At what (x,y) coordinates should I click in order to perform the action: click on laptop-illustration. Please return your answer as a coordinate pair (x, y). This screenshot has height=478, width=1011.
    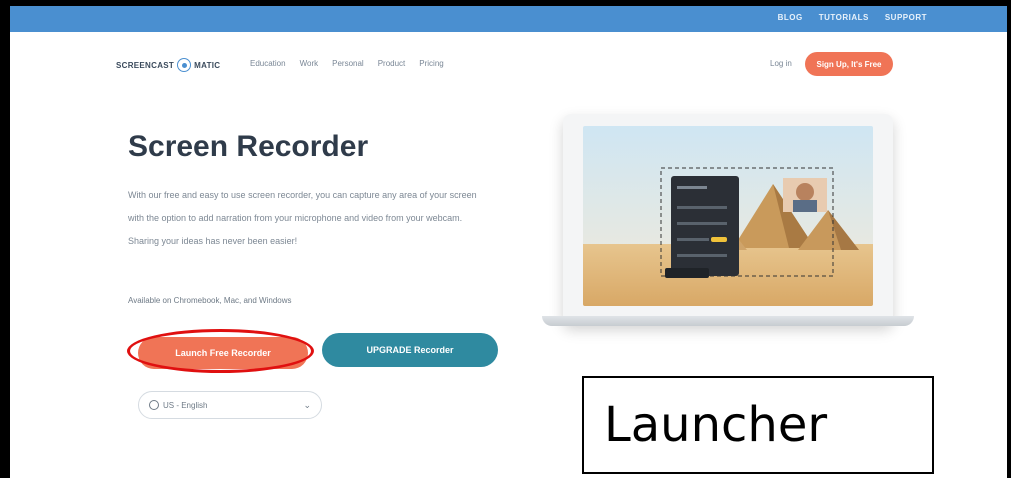
    Looking at the image, I should click on (728, 219).